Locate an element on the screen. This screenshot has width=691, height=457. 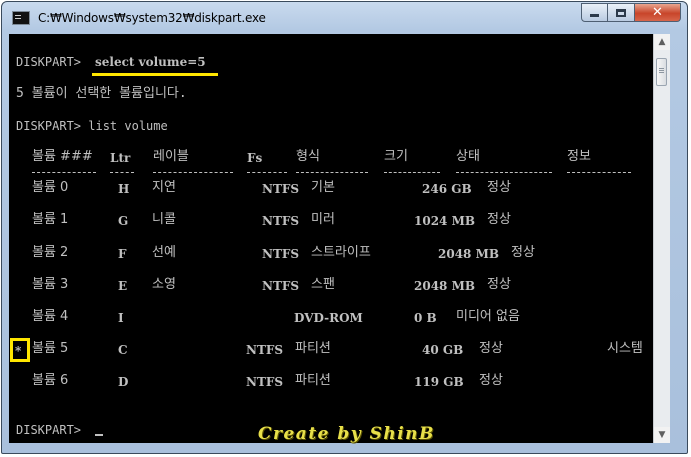
watermark-text: Create by ShinB is located at coordinates (346, 434).